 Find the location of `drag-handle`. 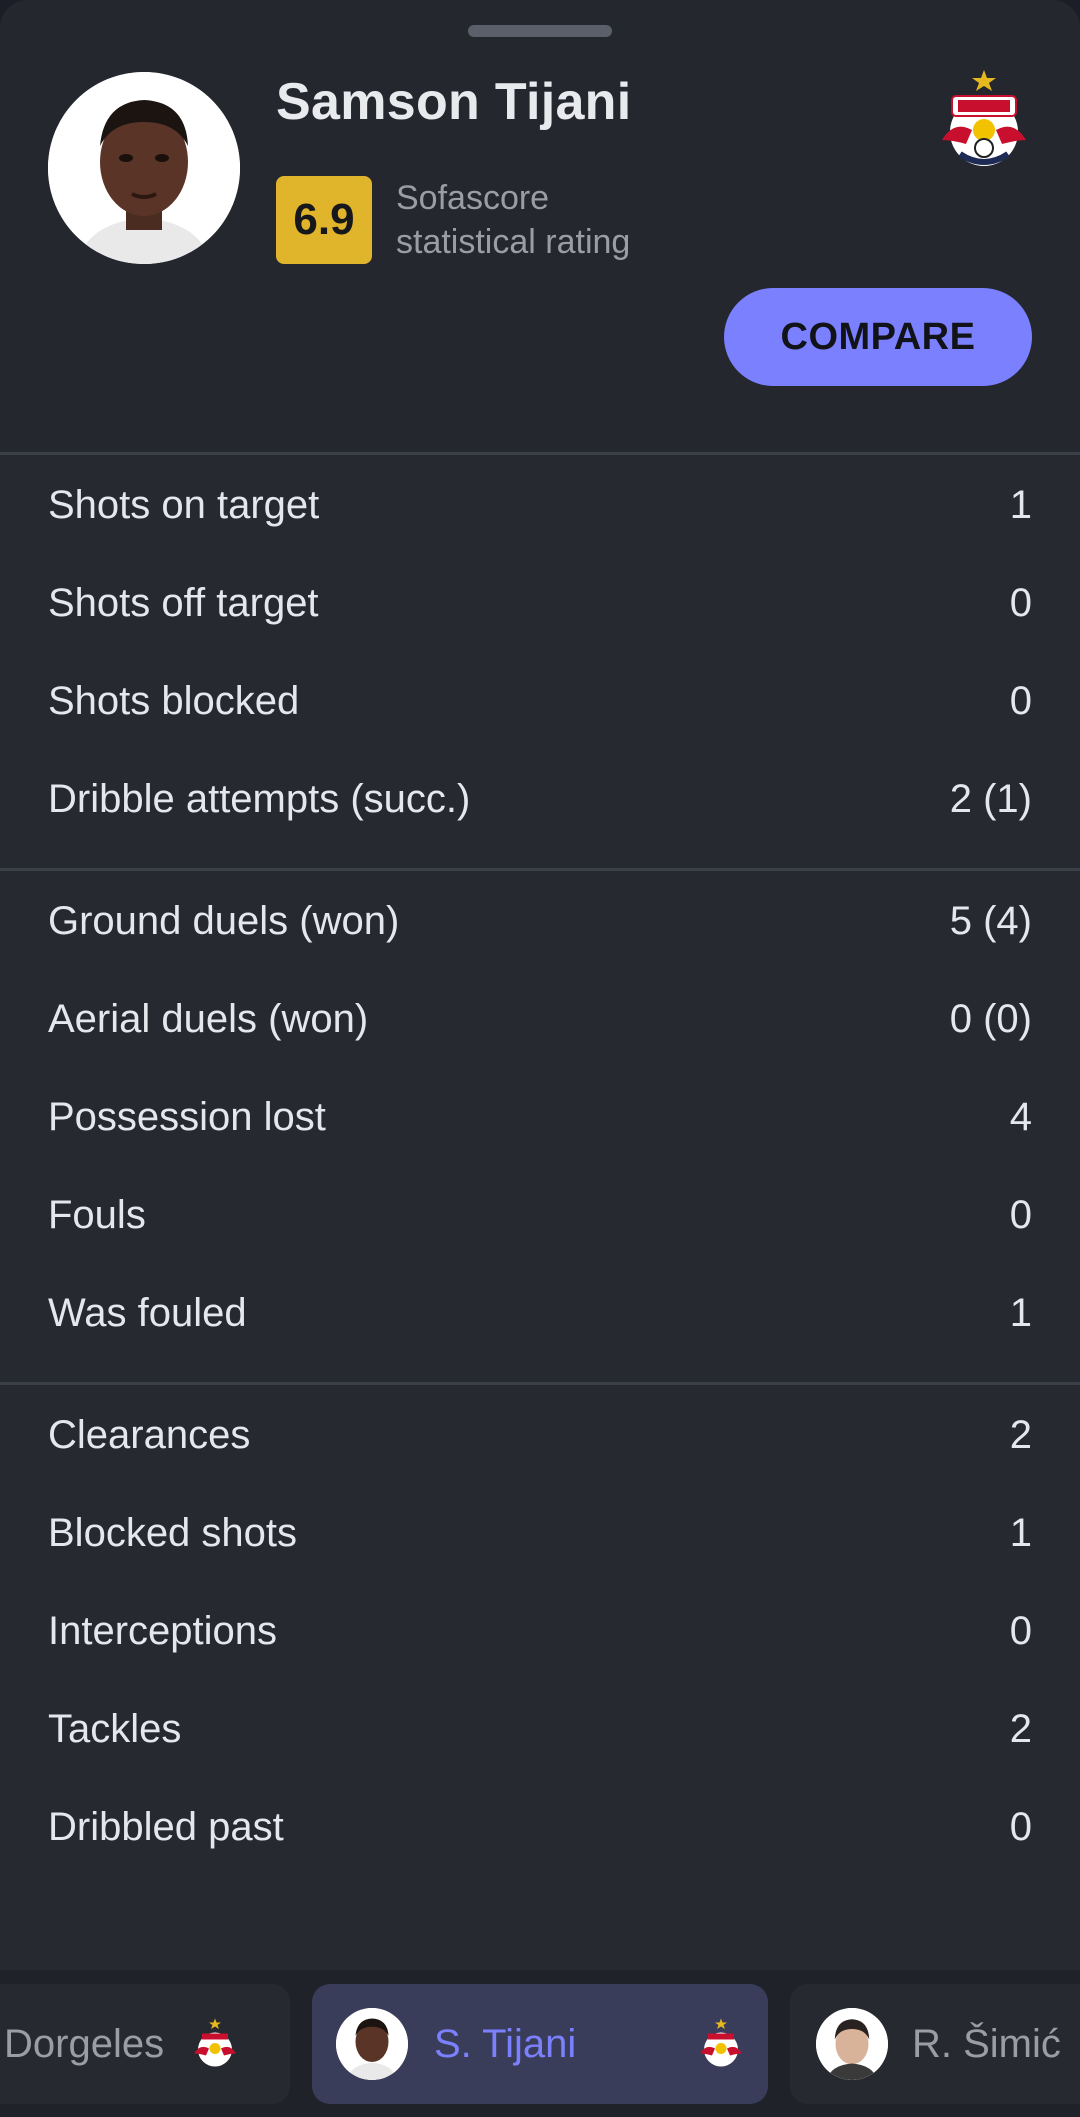

drag-handle is located at coordinates (540, 31).